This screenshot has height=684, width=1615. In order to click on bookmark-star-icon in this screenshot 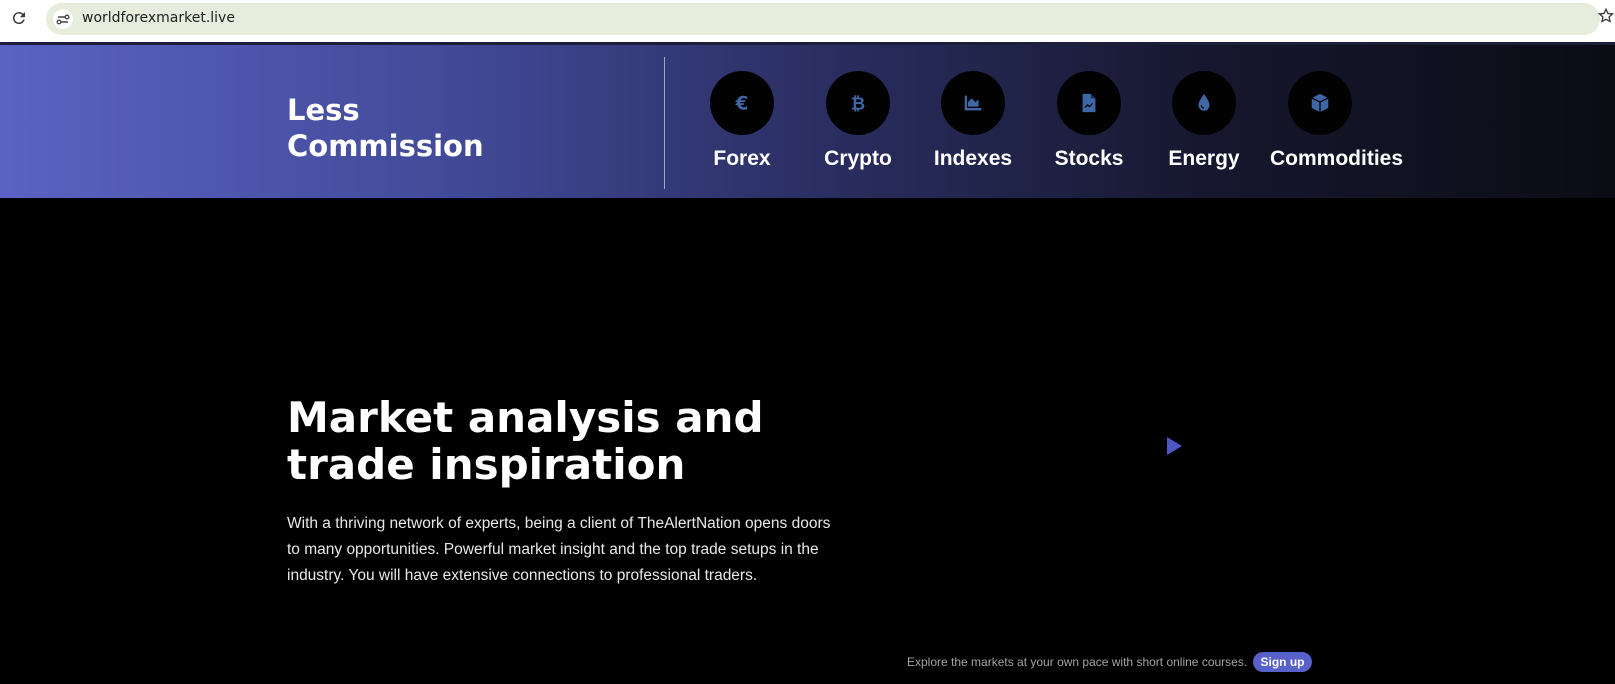, I will do `click(1606, 16)`.